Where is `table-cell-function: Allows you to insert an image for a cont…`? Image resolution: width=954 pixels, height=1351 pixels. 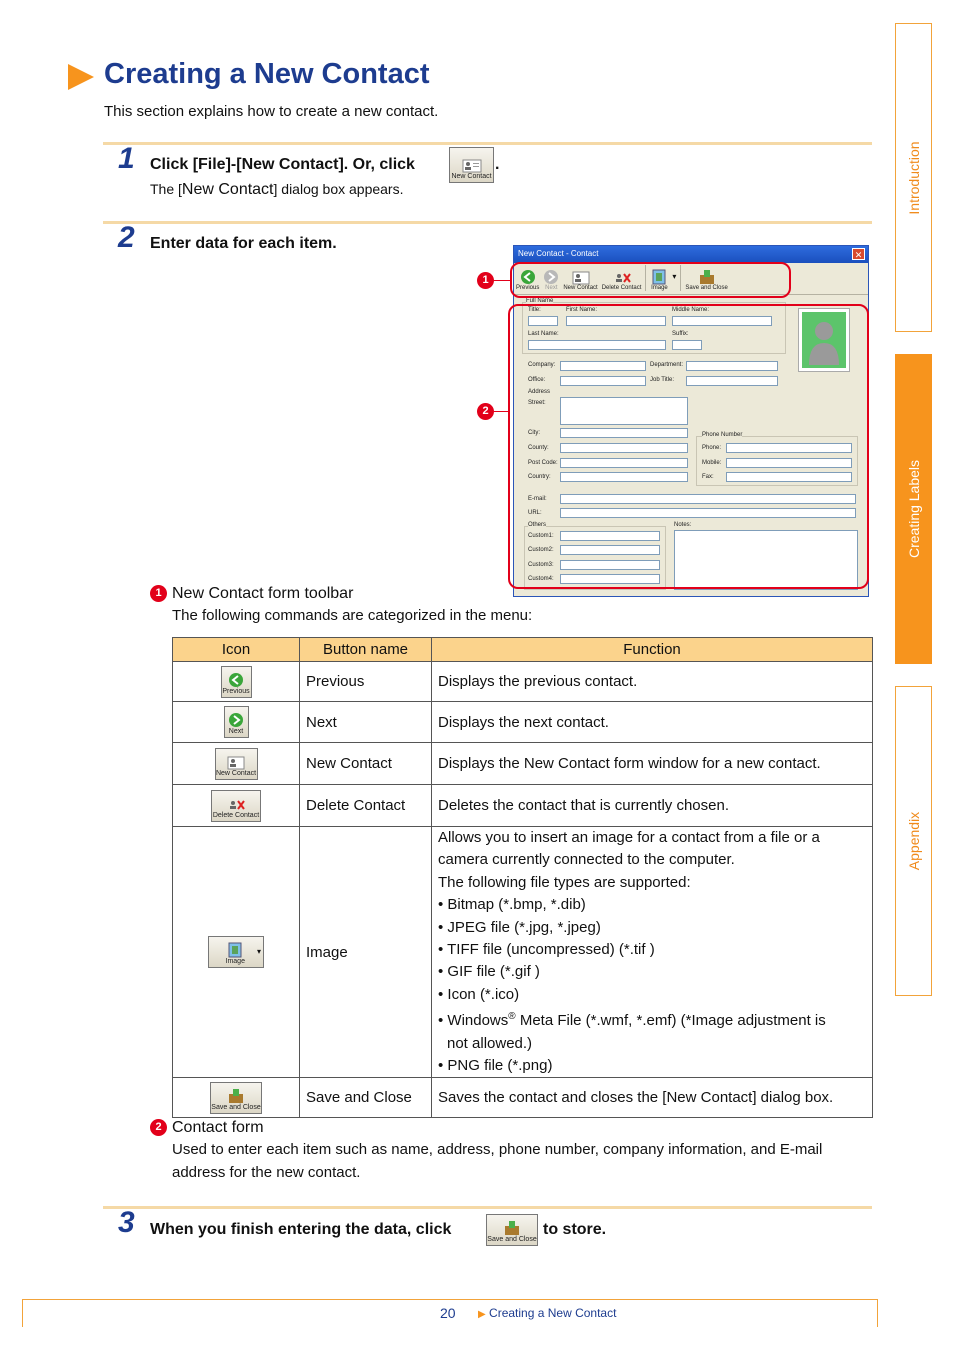
table-cell-function: Allows you to insert an image for a cont… is located at coordinates (652, 952).